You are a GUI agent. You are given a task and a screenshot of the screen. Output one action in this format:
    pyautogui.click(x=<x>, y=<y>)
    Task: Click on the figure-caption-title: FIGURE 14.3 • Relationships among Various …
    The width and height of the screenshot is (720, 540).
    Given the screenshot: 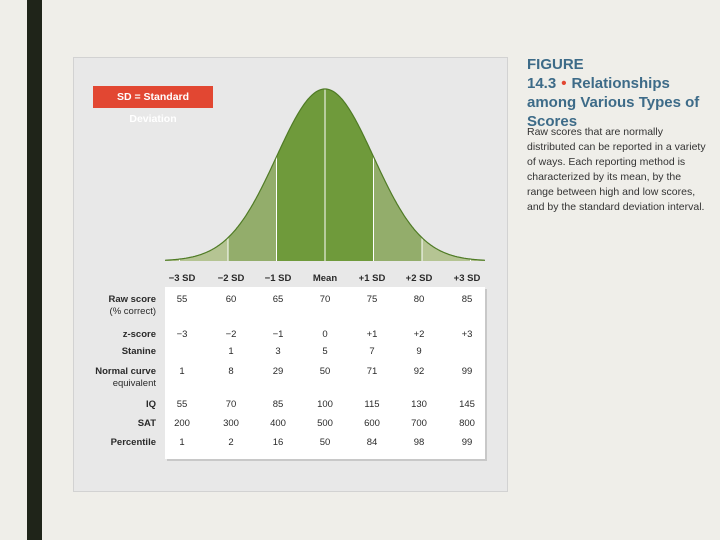 What is the action you would take?
    pyautogui.click(x=614, y=93)
    